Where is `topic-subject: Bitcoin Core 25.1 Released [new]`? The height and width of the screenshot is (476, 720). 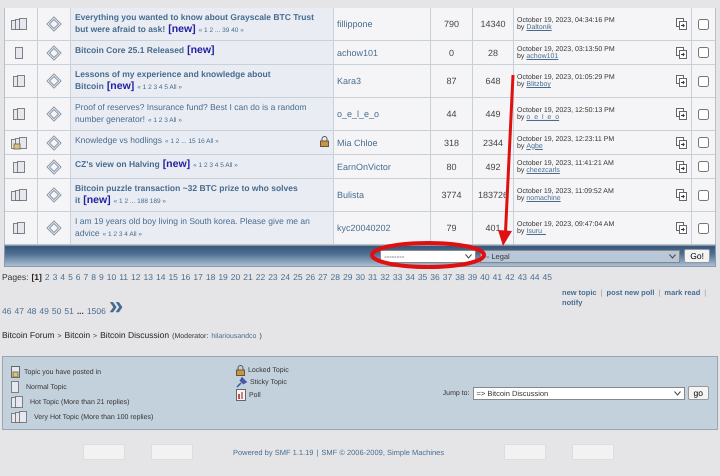
topic-subject: Bitcoin Core 25.1 Released [new] is located at coordinates (202, 52).